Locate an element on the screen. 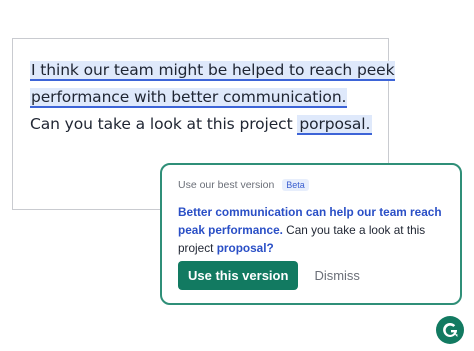  use-this-version-button: Use this version is located at coordinates (238, 275).